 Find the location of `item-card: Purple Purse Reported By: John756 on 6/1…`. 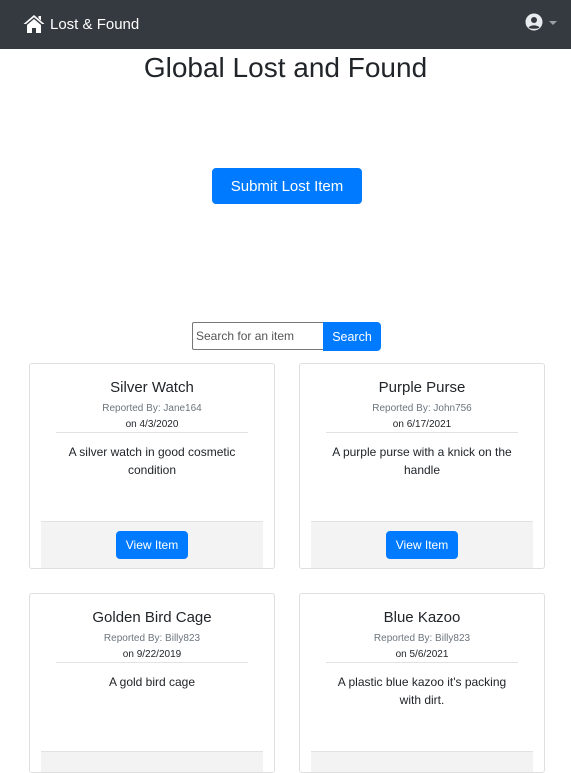

item-card: Purple Purse Reported By: John756 on 6/1… is located at coordinates (422, 466).